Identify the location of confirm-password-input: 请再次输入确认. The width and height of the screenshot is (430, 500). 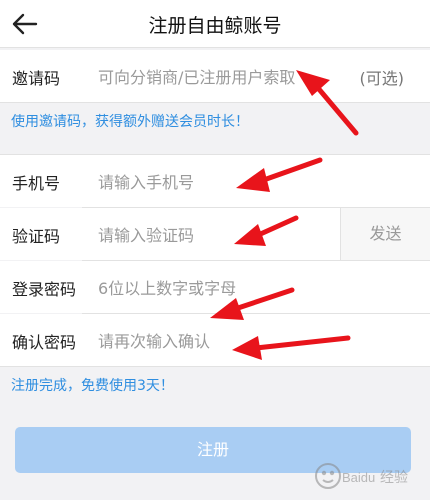
(154, 340).